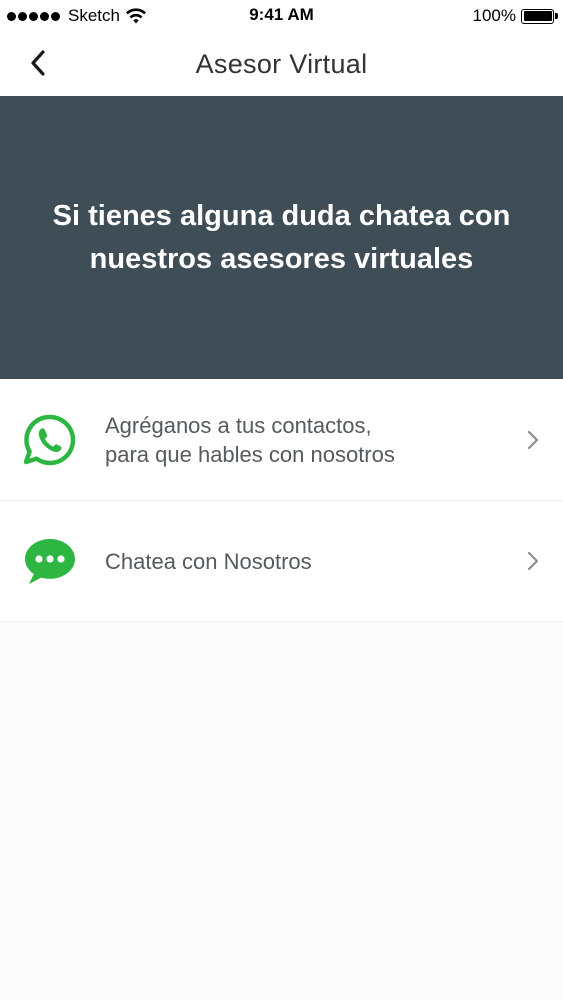  I want to click on add-contacts-label-line1: Agréganos a tus contactos,, so click(238, 425).